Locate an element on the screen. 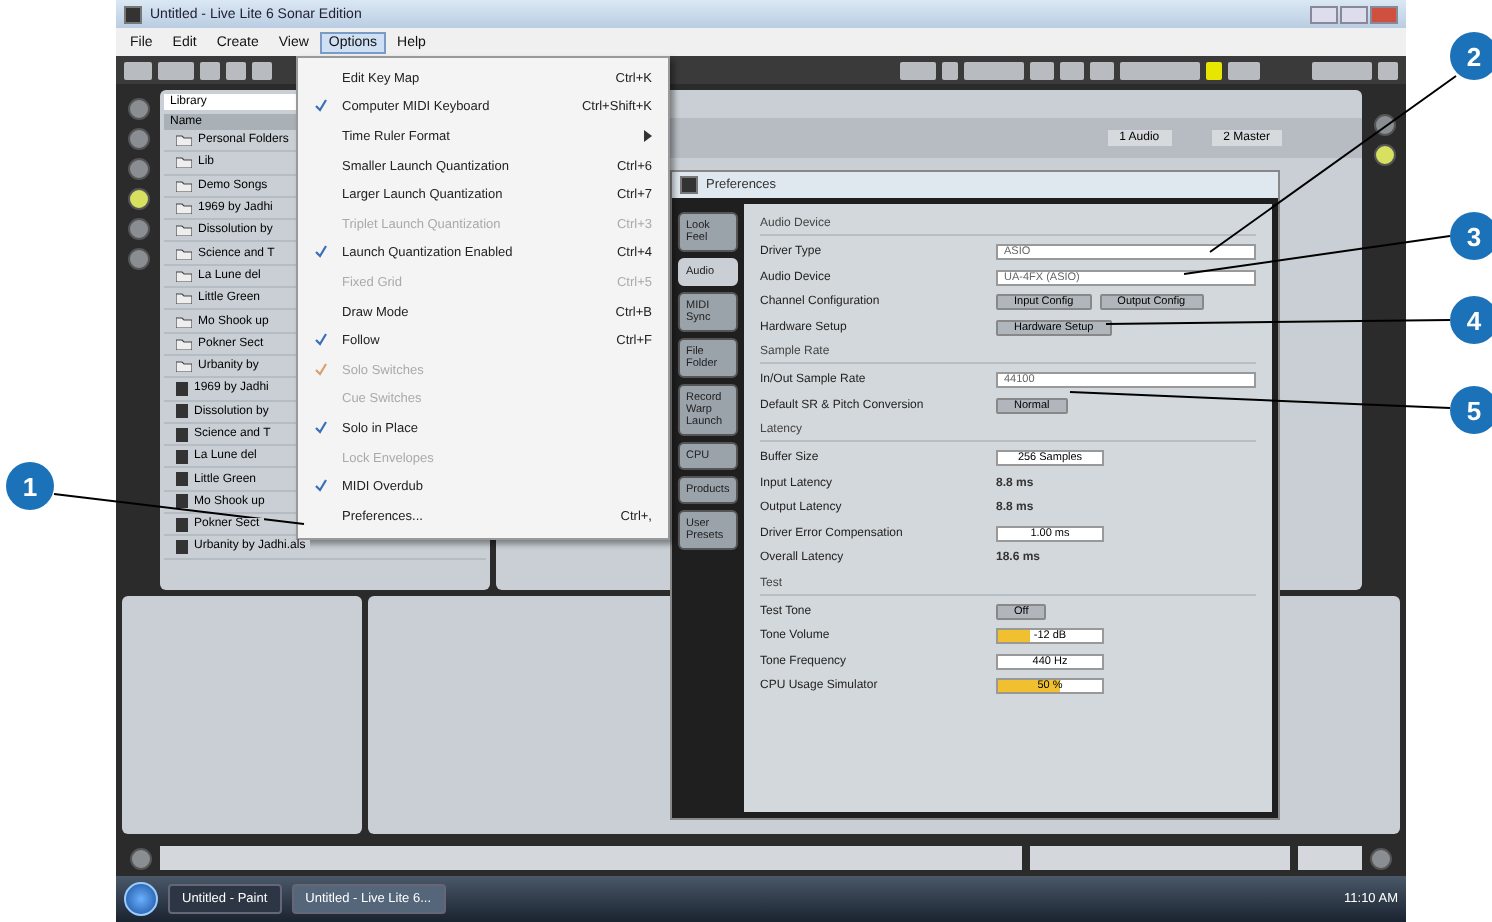  status-field is located at coordinates (1330, 858).